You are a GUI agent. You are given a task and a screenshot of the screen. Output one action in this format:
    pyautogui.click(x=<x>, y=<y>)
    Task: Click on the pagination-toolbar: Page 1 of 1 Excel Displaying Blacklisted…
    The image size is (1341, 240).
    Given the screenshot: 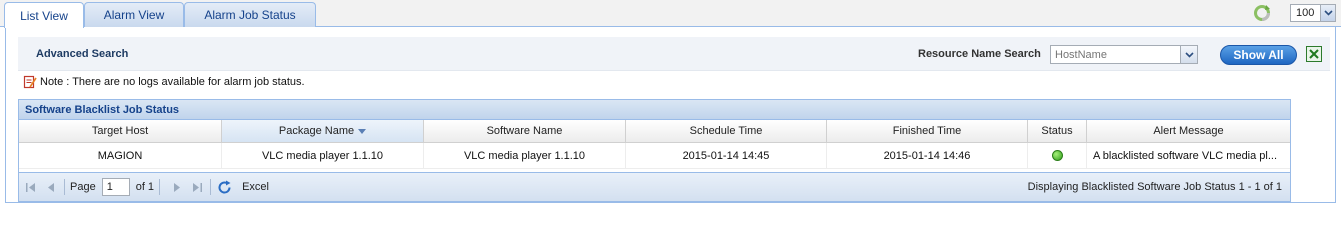 What is the action you would take?
    pyautogui.click(x=654, y=186)
    